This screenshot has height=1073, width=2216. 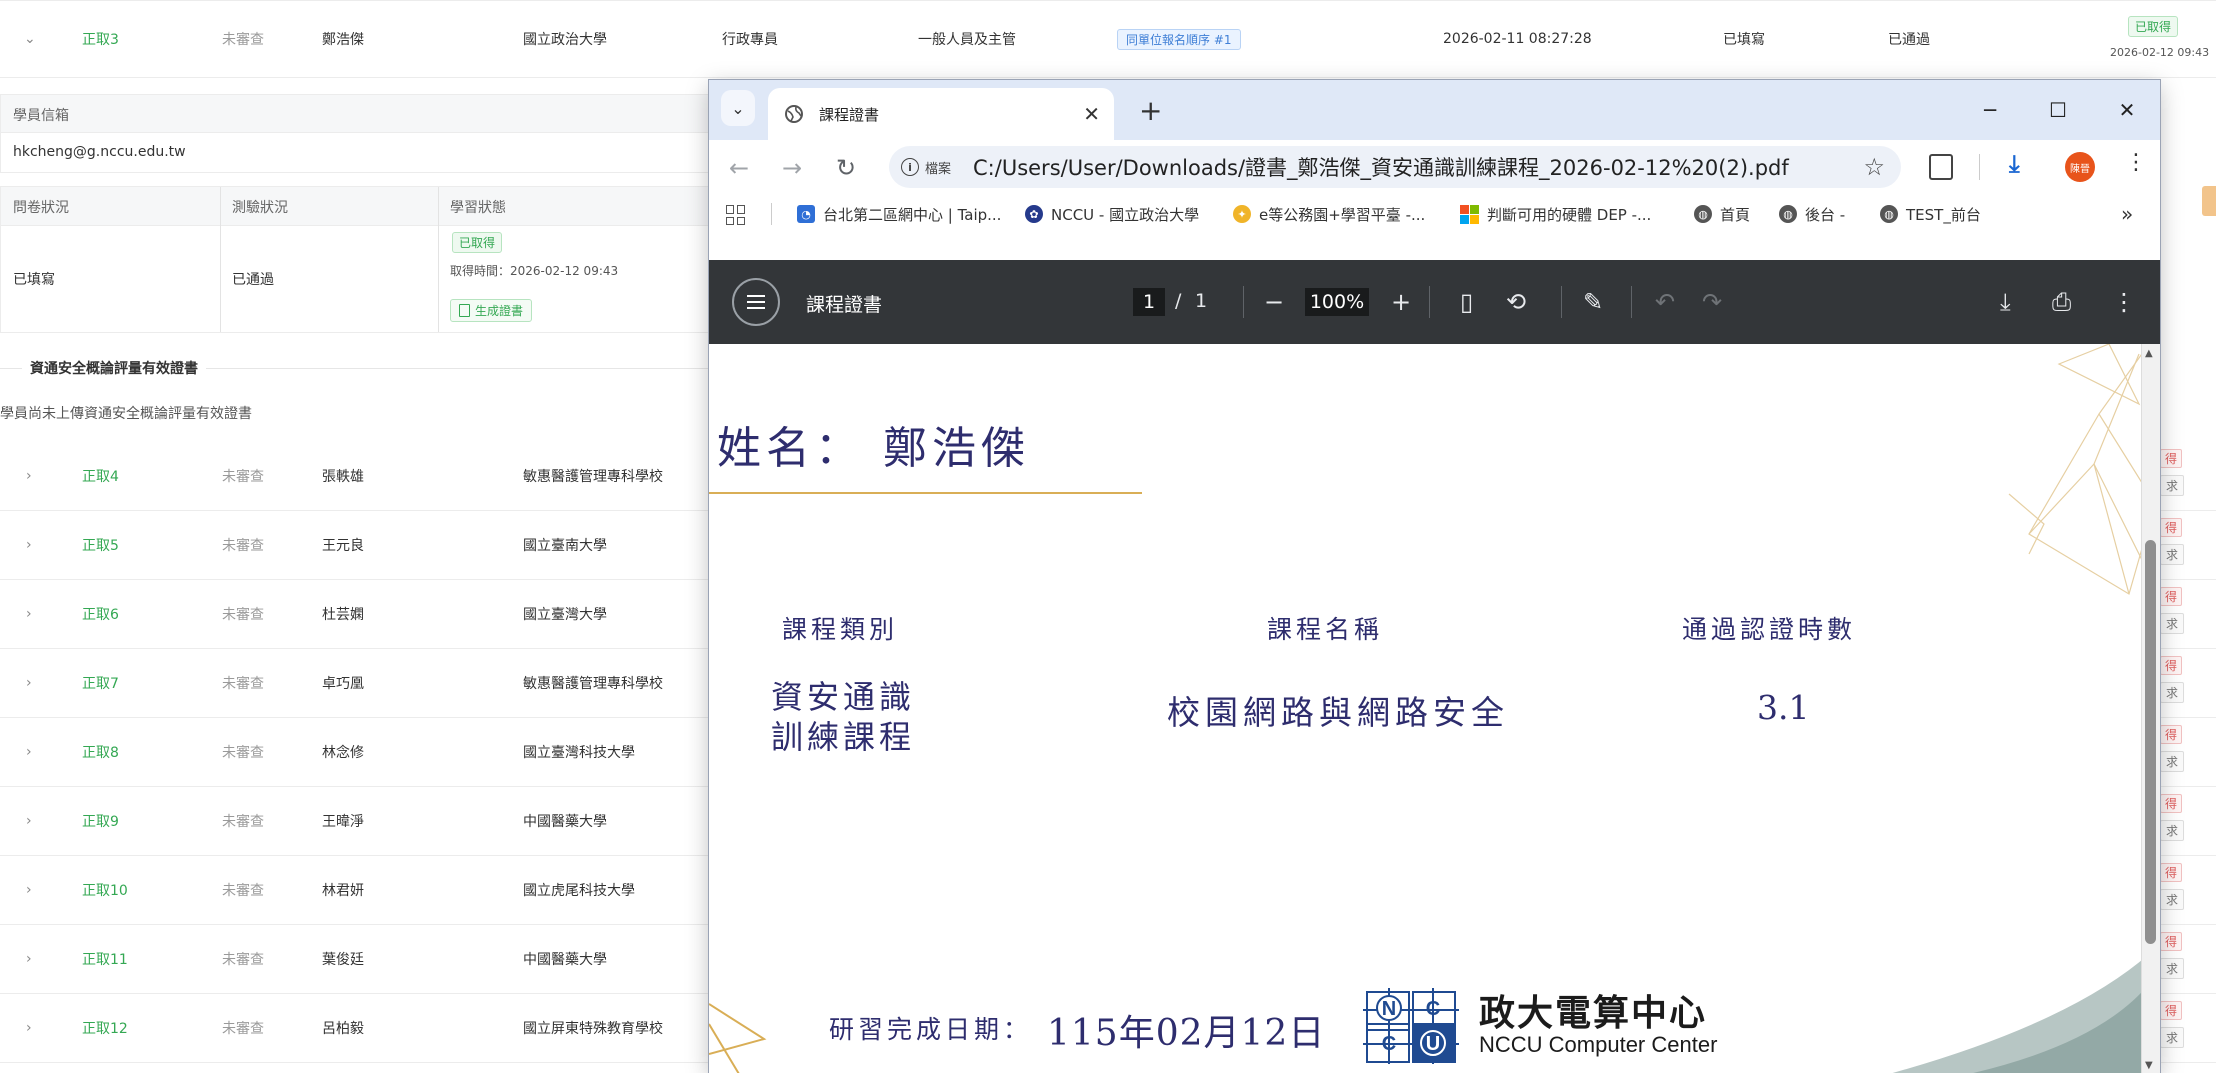 What do you see at coordinates (846, 168) in the screenshot?
I see `reload-icon: ↻` at bounding box center [846, 168].